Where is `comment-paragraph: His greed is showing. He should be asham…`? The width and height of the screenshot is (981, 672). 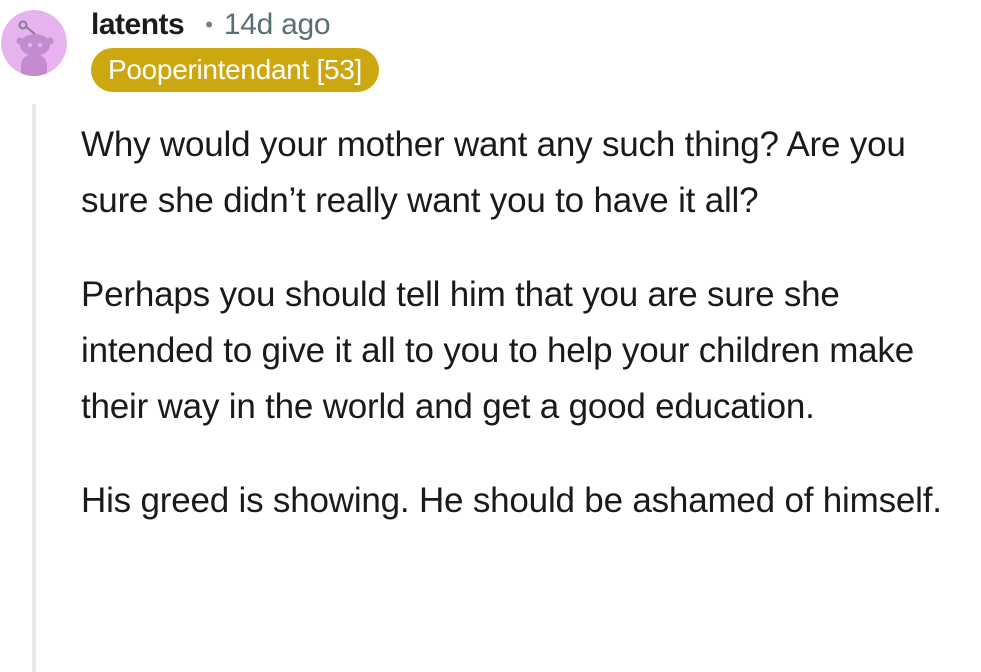
comment-paragraph: His greed is showing. He should be asham… is located at coordinates (511, 500).